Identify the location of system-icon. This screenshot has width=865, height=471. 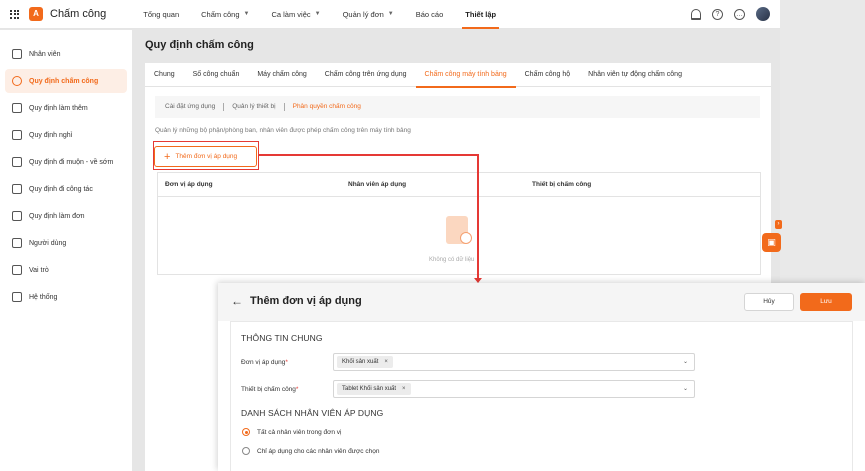
(17, 297).